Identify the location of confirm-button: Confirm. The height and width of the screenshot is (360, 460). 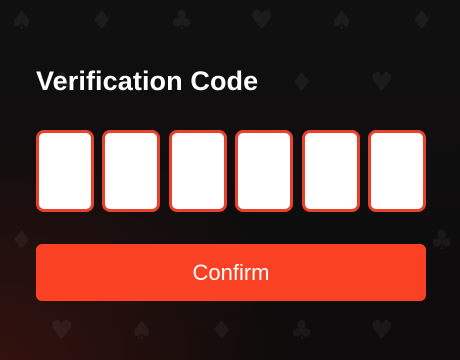
(231, 272).